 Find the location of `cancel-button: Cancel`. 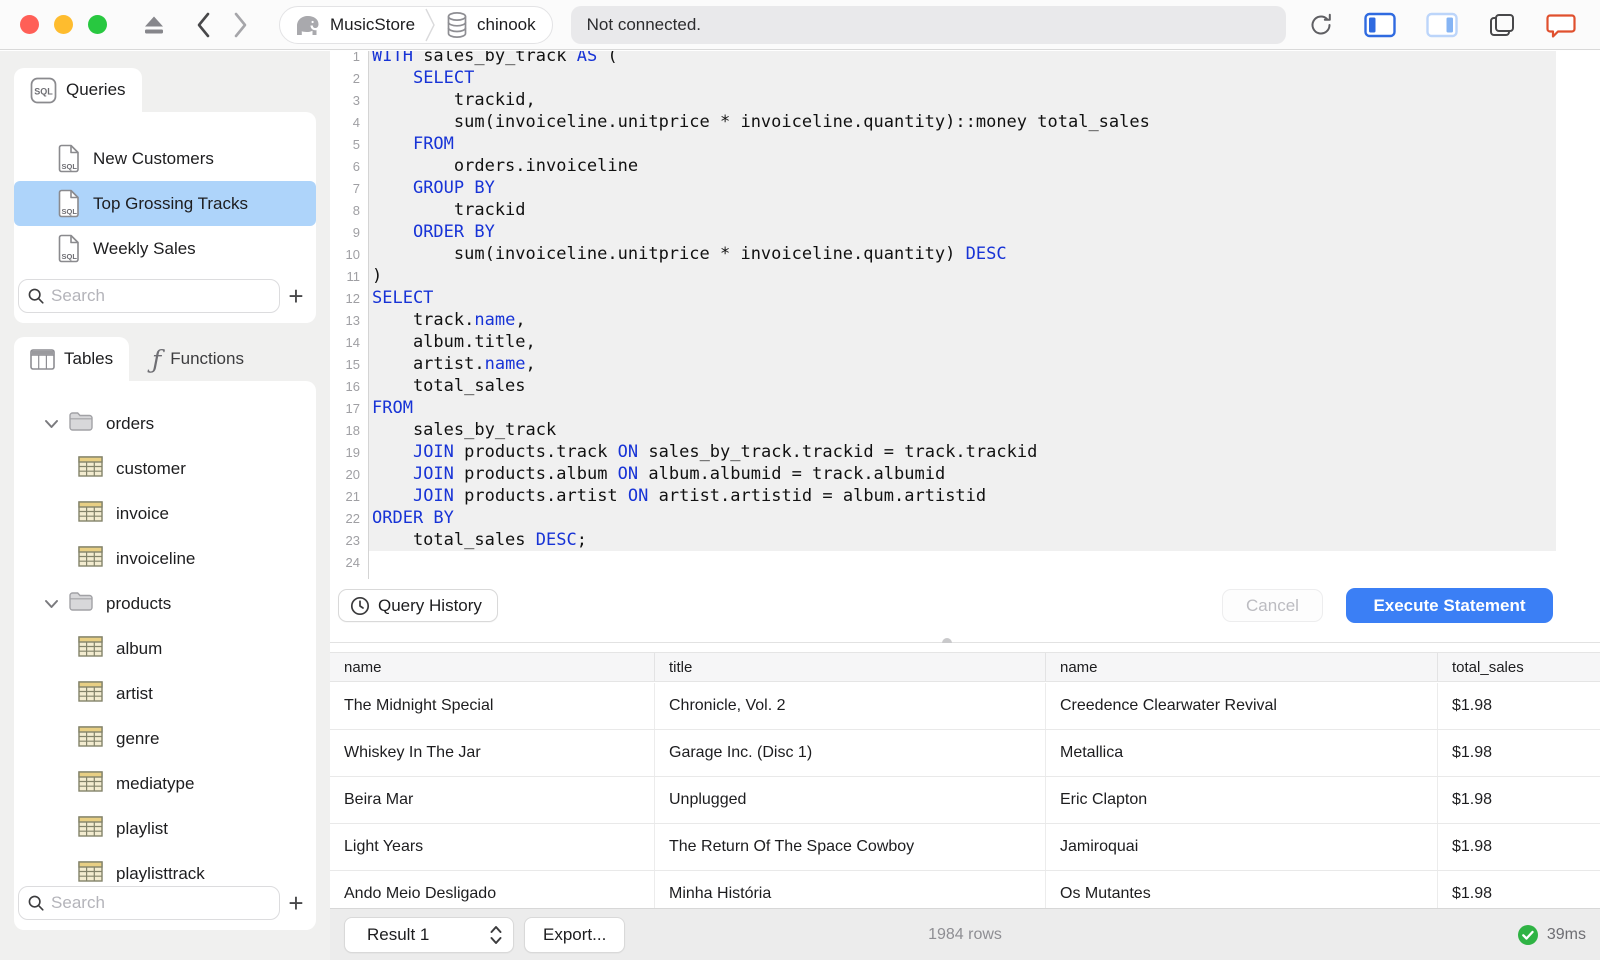

cancel-button: Cancel is located at coordinates (1272, 605).